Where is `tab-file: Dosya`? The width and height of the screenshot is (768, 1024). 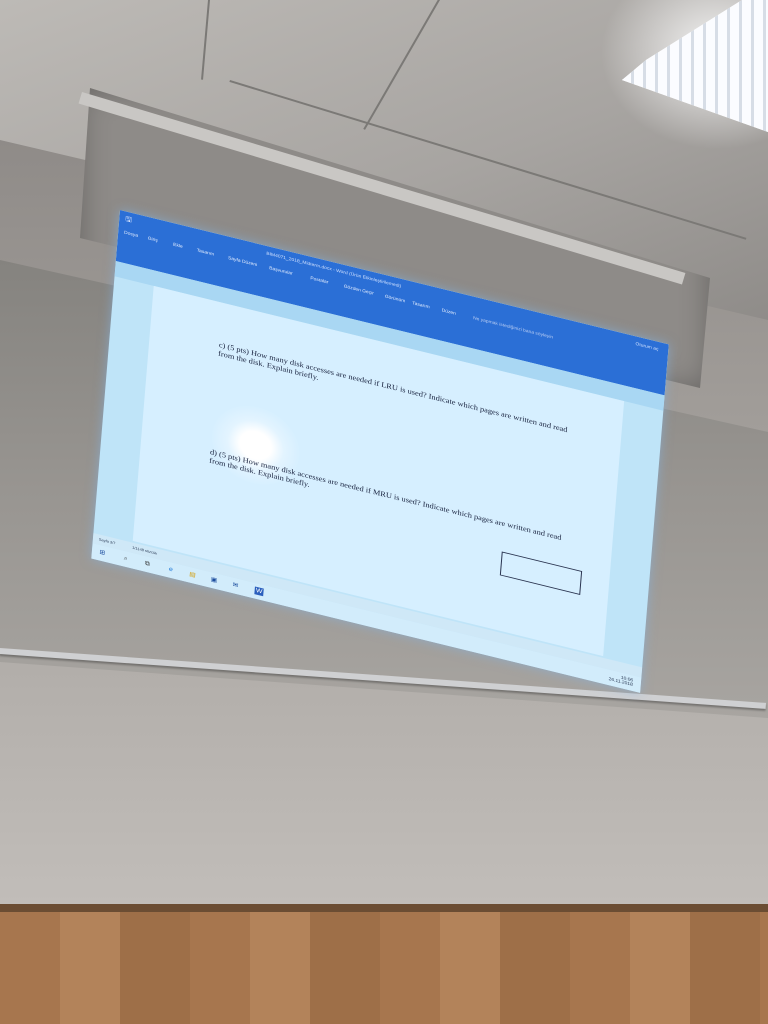 tab-file: Dosya is located at coordinates (131, 234).